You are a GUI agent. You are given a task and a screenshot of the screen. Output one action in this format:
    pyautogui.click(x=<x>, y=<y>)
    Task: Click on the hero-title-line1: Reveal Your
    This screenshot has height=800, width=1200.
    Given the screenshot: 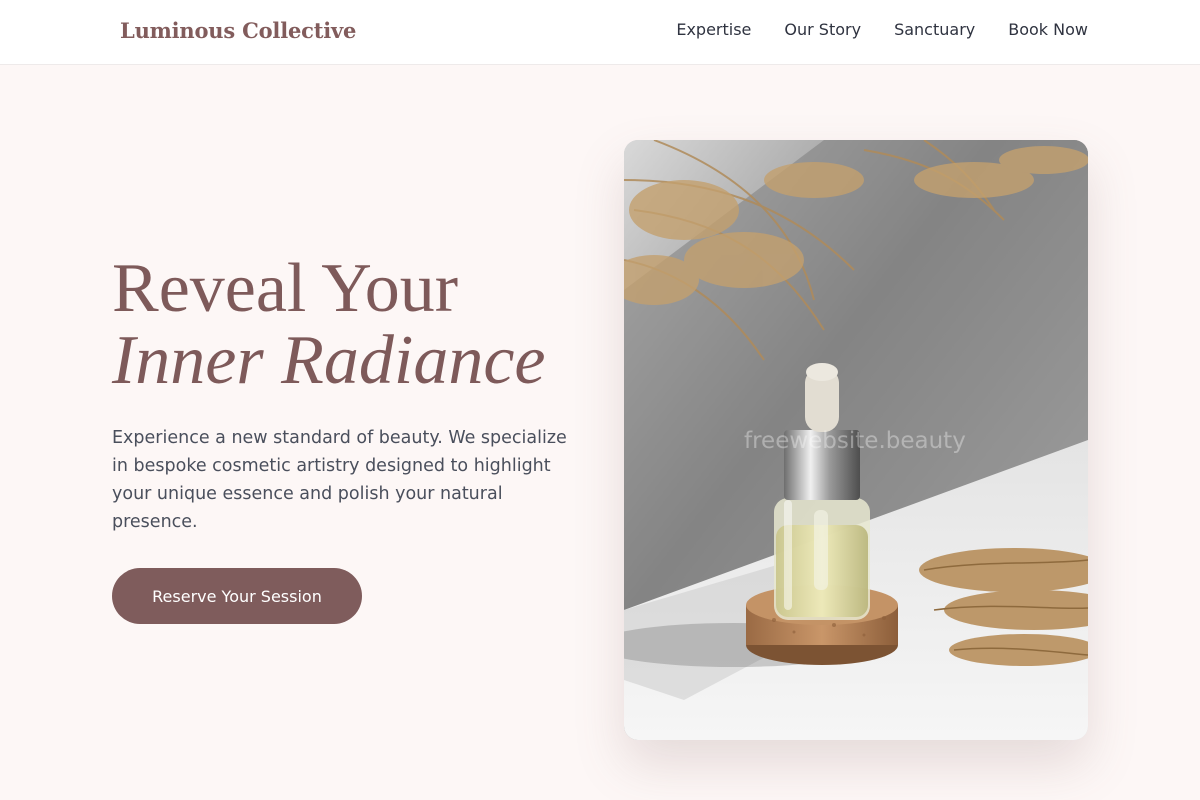 What is the action you would take?
    pyautogui.click(x=285, y=288)
    